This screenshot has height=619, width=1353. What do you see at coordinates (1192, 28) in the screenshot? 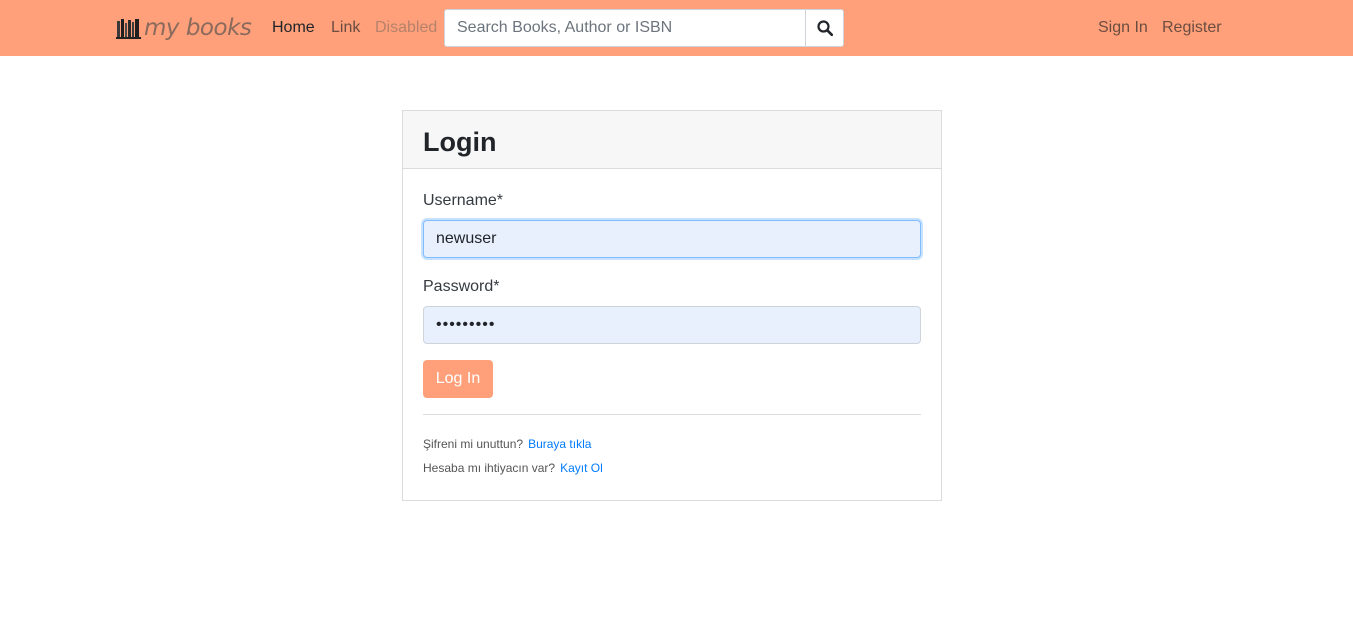
I see `register-link: Register` at bounding box center [1192, 28].